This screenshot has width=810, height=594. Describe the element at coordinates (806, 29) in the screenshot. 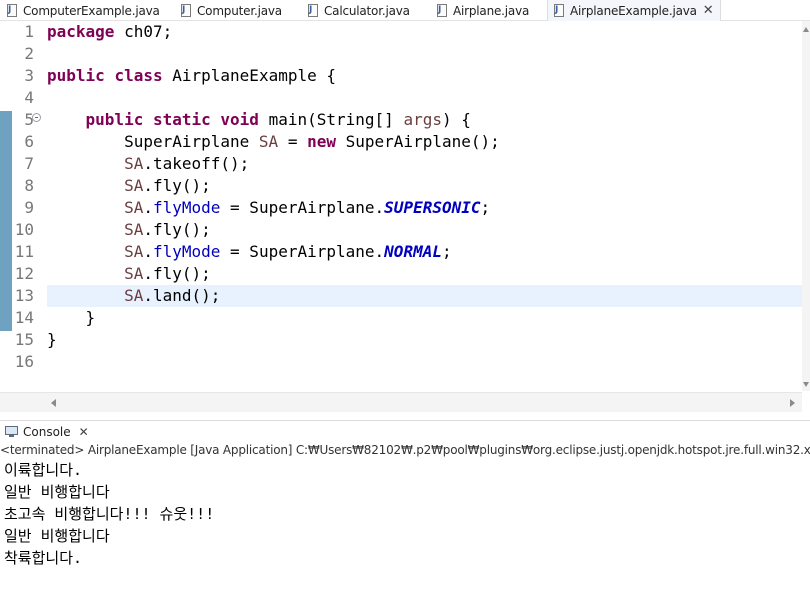

I see `scroll-up-arrow-icon` at that location.